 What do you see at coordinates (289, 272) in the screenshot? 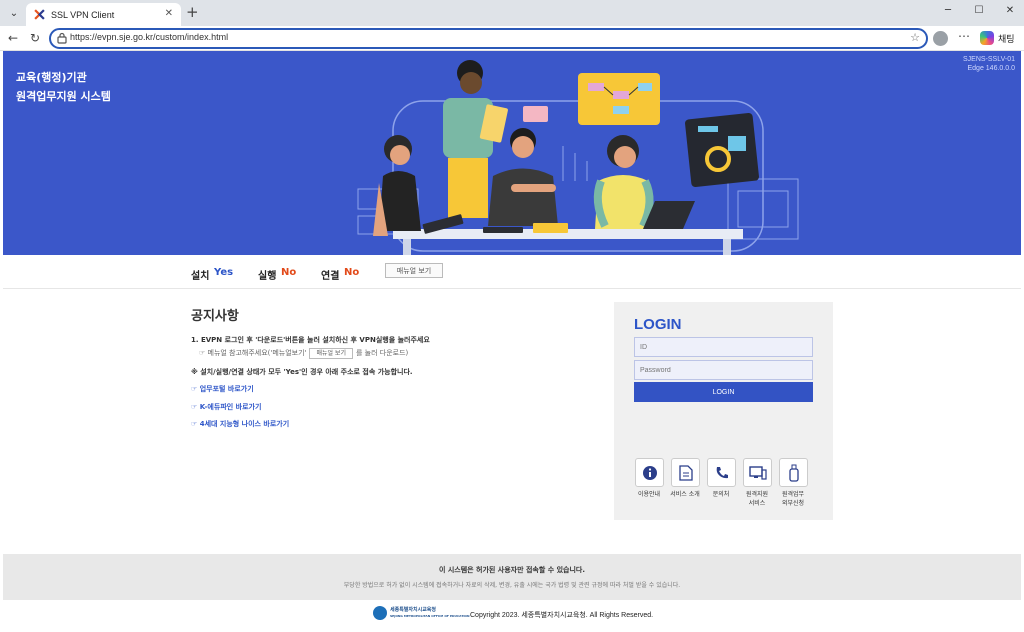
I see `run-status: No` at bounding box center [289, 272].